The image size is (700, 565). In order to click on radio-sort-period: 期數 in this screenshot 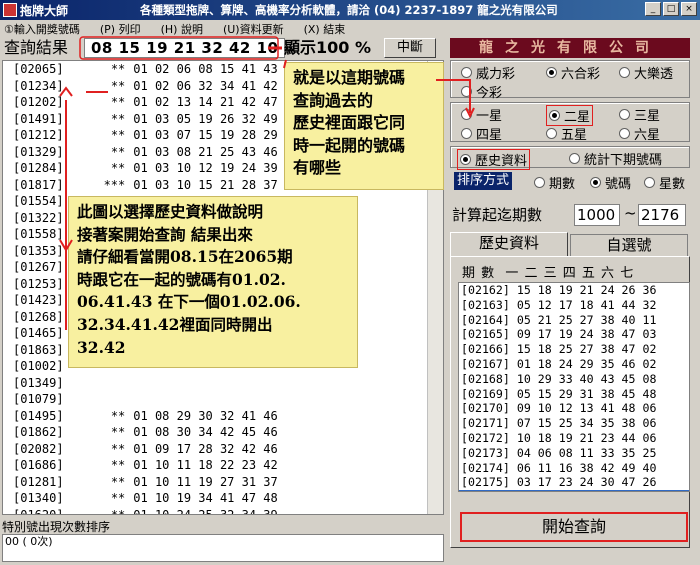, I will do `click(554, 182)`.